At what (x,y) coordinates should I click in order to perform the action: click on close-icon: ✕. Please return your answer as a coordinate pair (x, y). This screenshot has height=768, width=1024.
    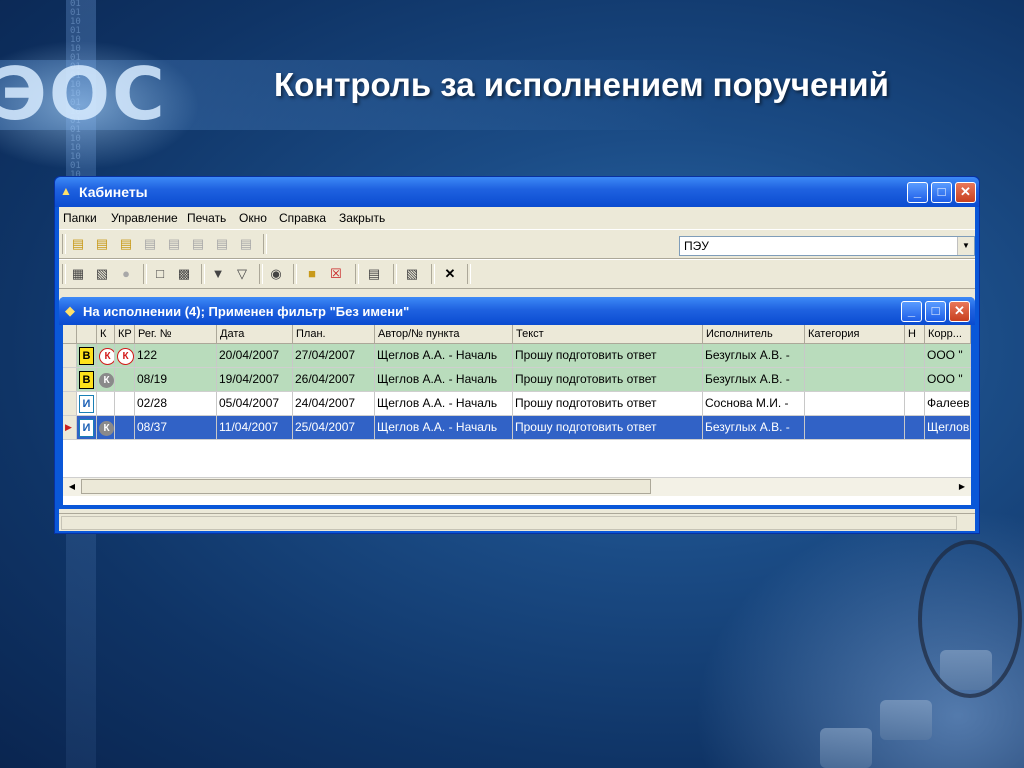
    Looking at the image, I should click on (450, 274).